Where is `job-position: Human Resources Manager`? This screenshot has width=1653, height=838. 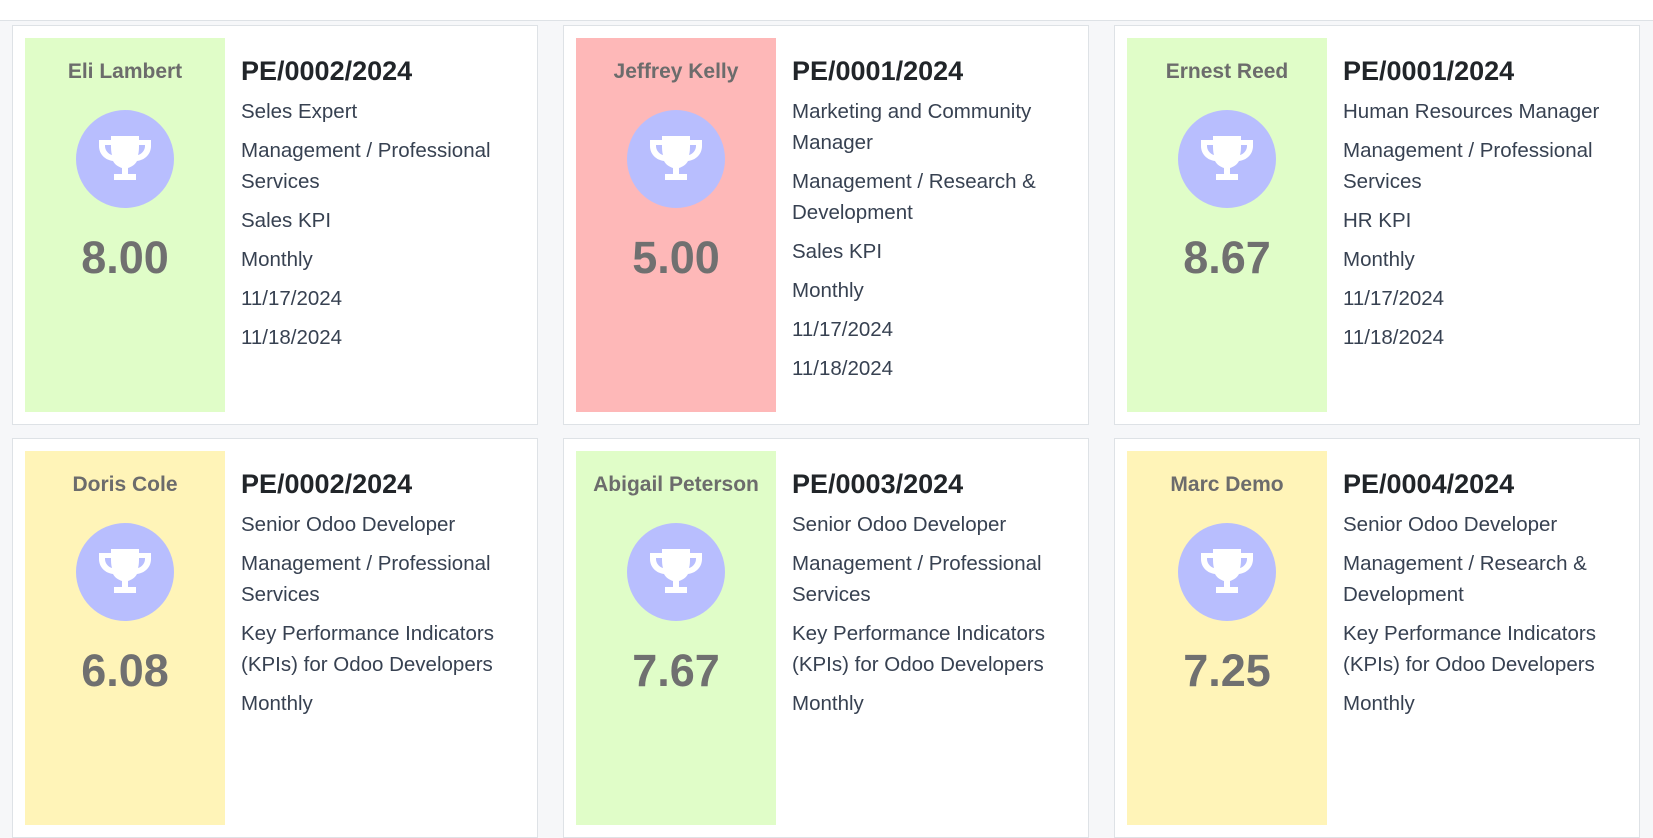
job-position: Human Resources Manager is located at coordinates (1471, 111).